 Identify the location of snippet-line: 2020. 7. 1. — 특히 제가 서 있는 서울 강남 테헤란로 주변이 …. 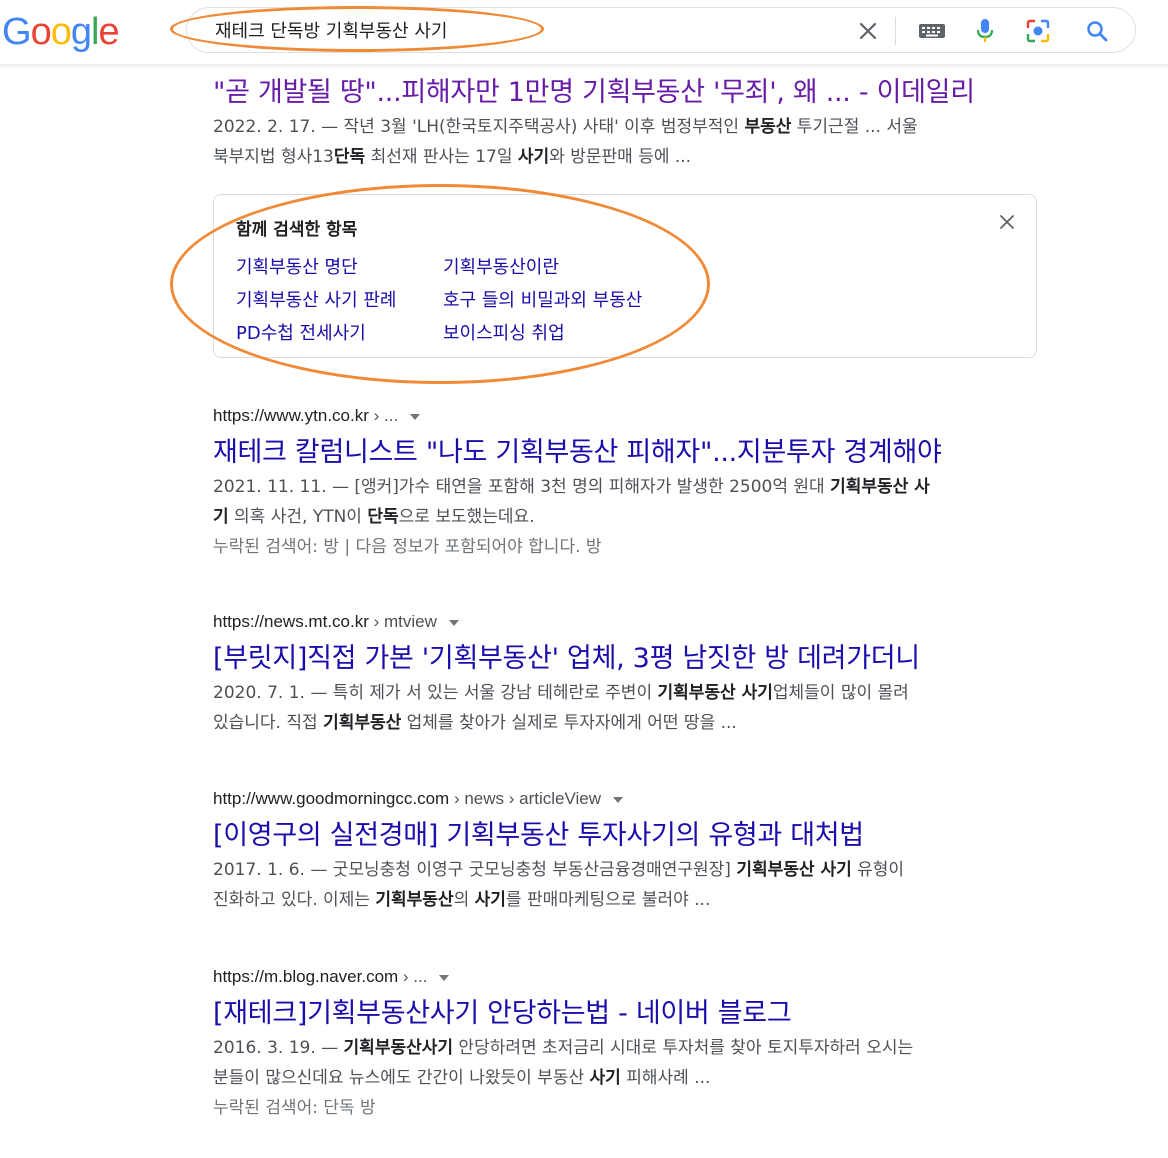
(628, 693).